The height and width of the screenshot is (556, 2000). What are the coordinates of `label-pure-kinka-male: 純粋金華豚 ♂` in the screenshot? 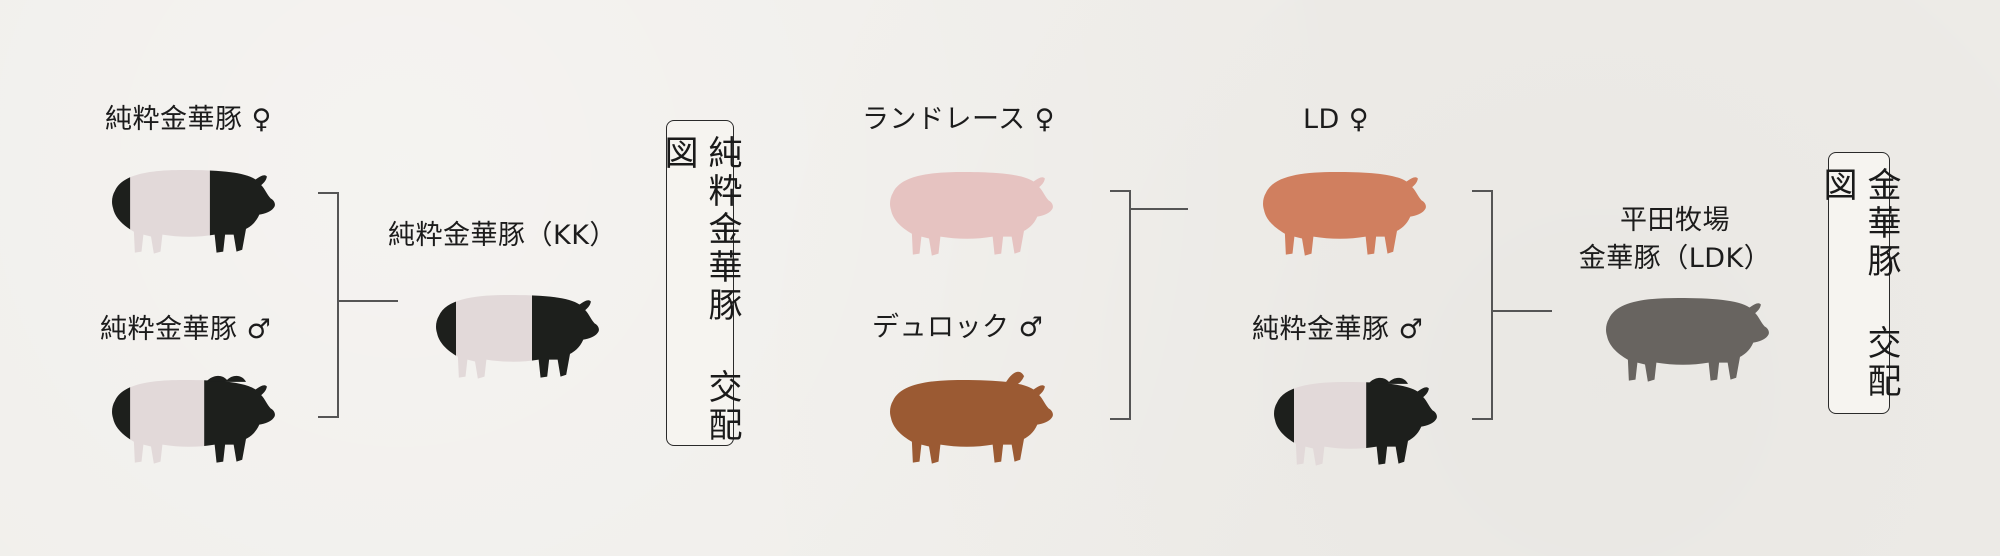 It's located at (186, 329).